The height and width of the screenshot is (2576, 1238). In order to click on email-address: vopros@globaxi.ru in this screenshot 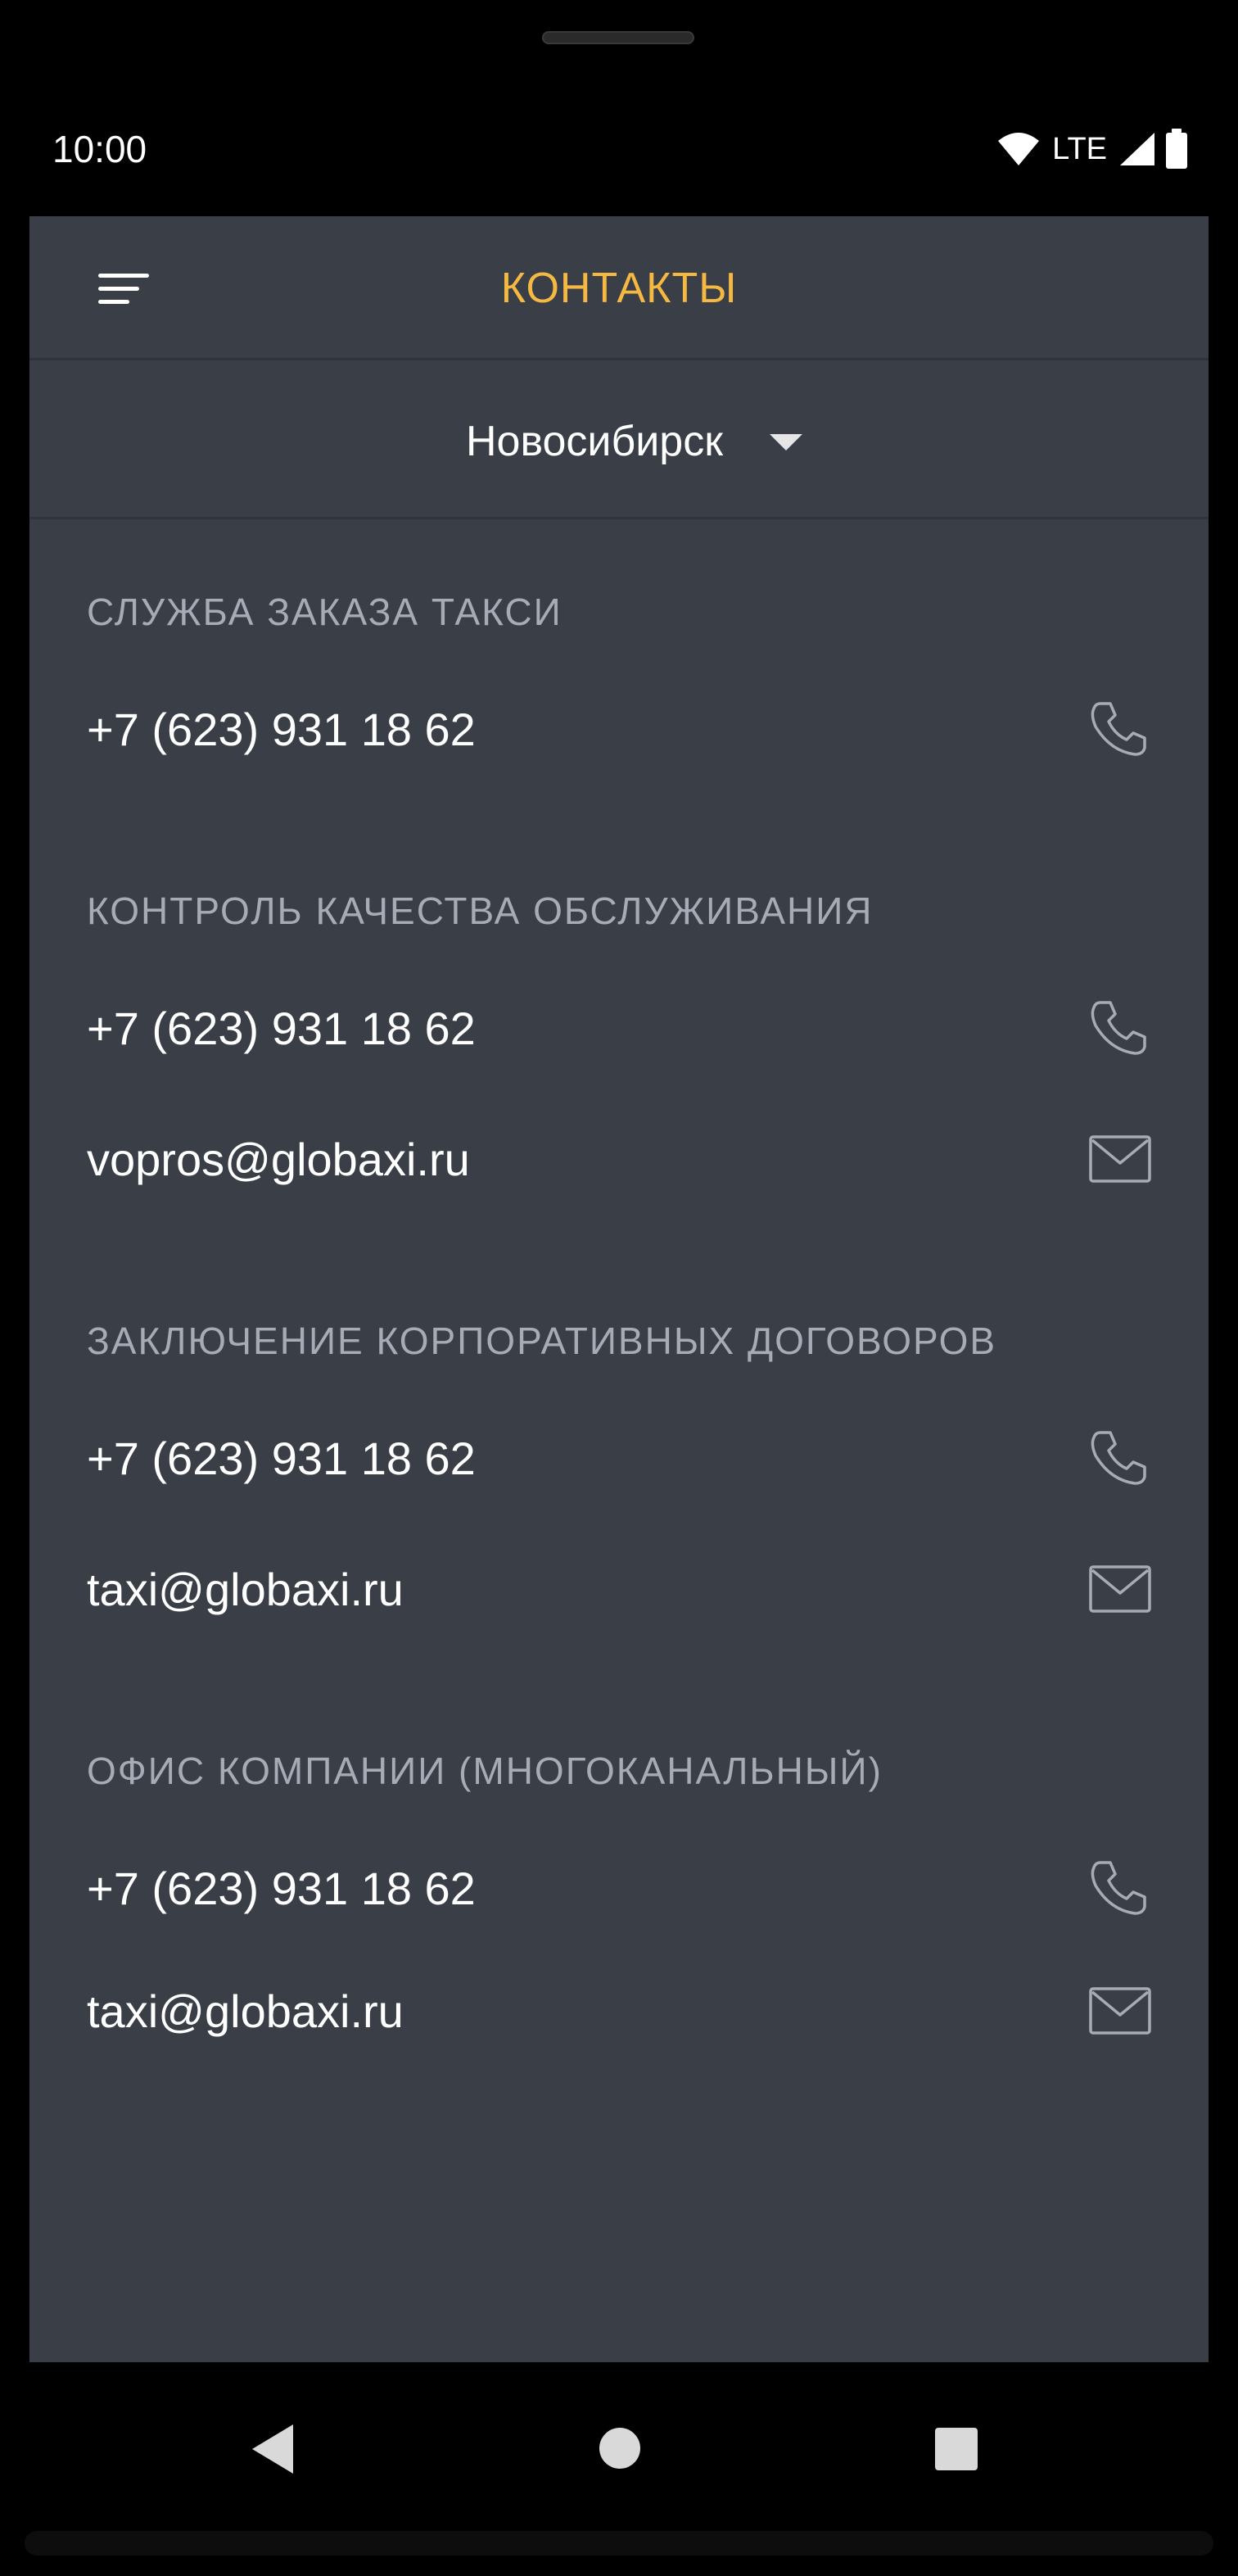, I will do `click(279, 1159)`.